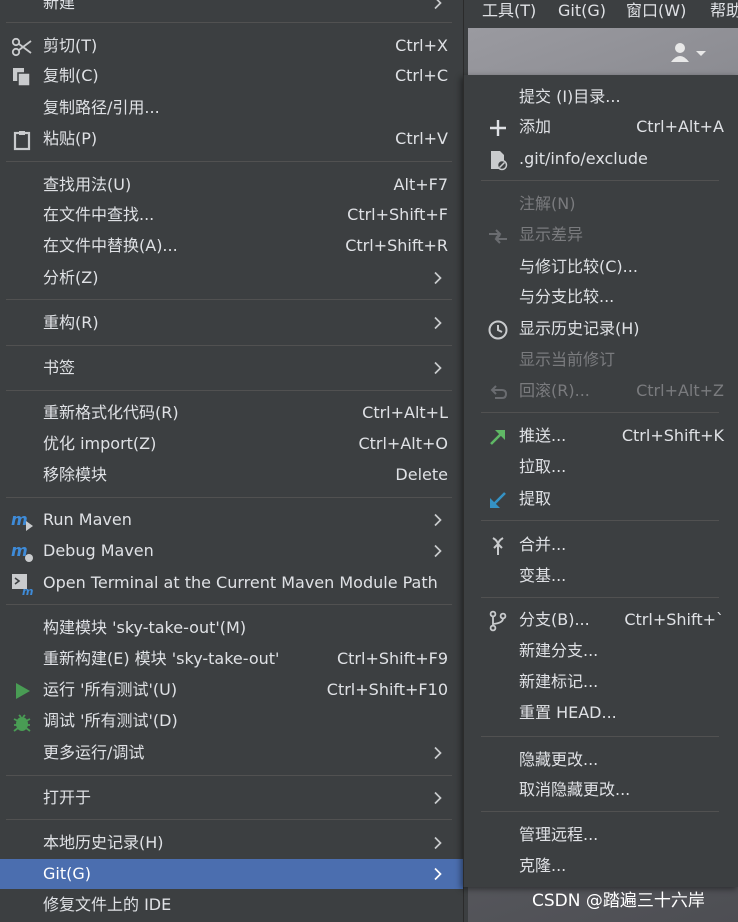 The height and width of the screenshot is (922, 738). I want to click on context-menu-item-9: 重构(R), so click(231, 323).